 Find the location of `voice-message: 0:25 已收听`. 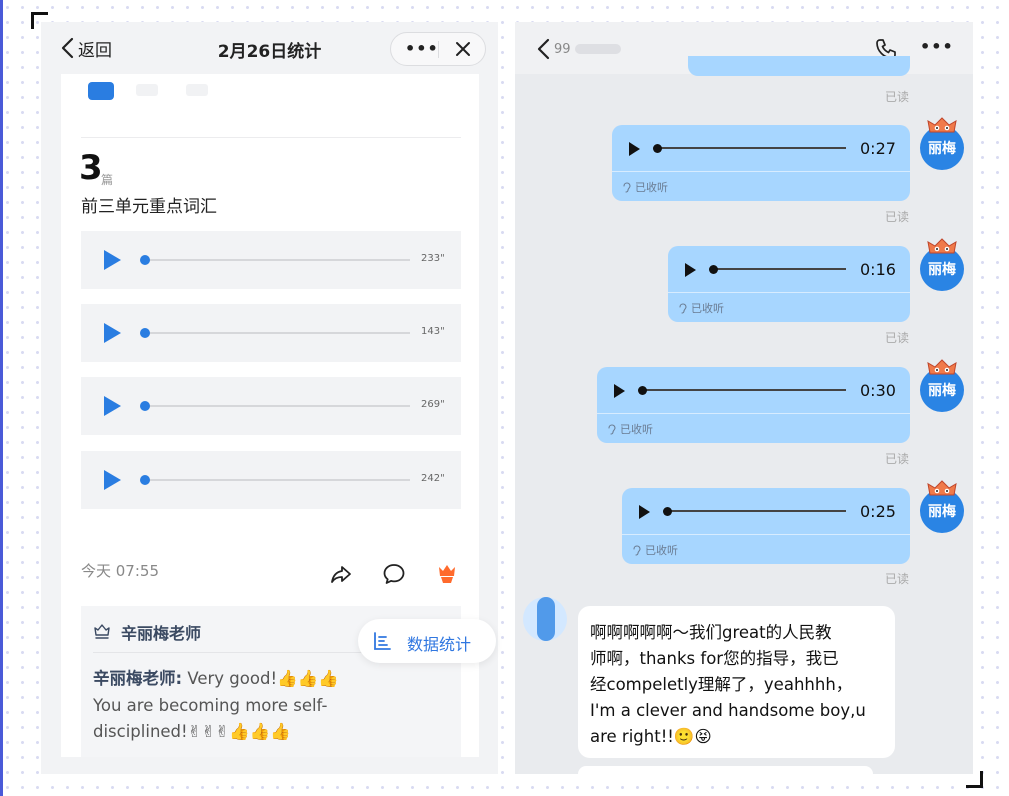

voice-message: 0:25 已收听 is located at coordinates (766, 526).